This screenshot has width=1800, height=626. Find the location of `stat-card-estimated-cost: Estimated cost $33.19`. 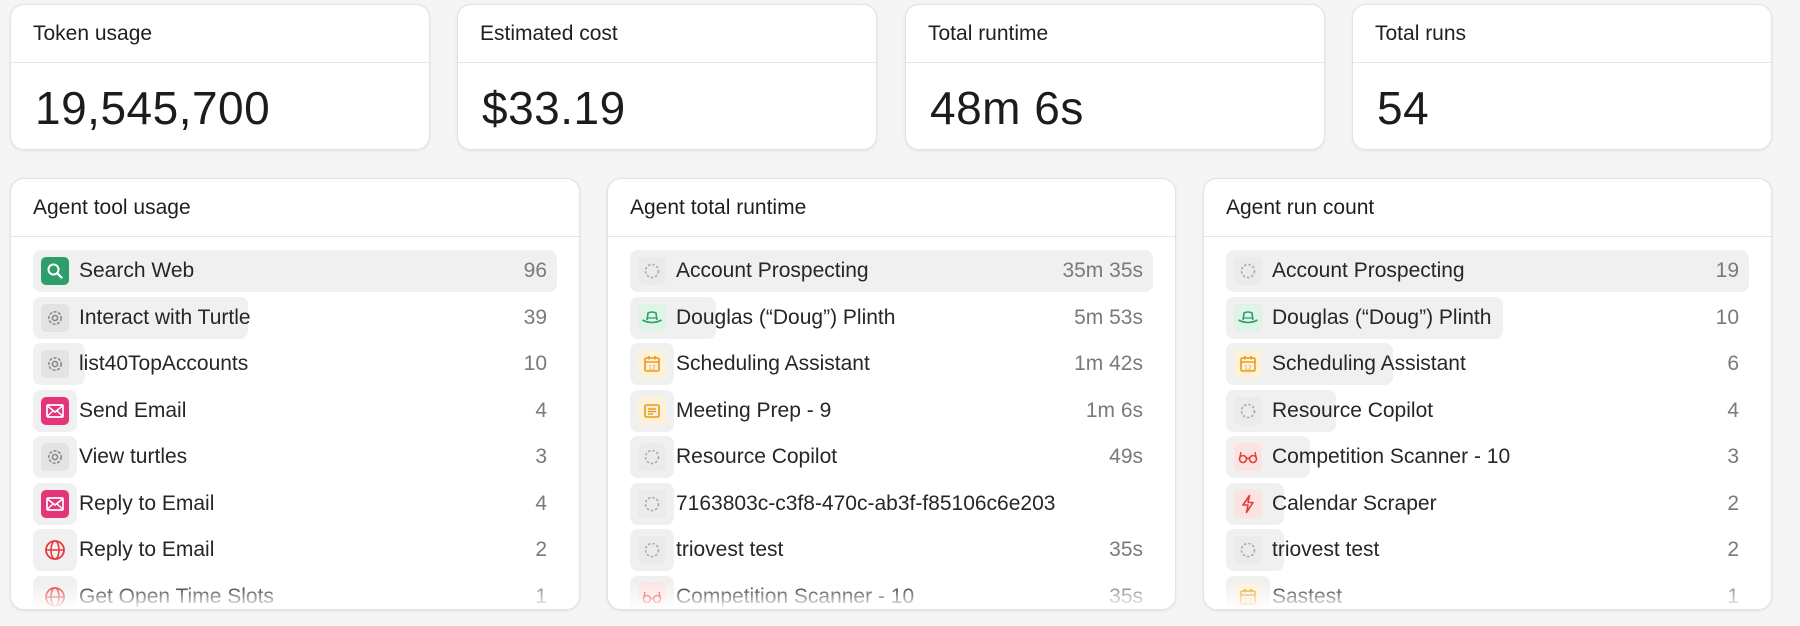

stat-card-estimated-cost: Estimated cost $33.19 is located at coordinates (667, 77).